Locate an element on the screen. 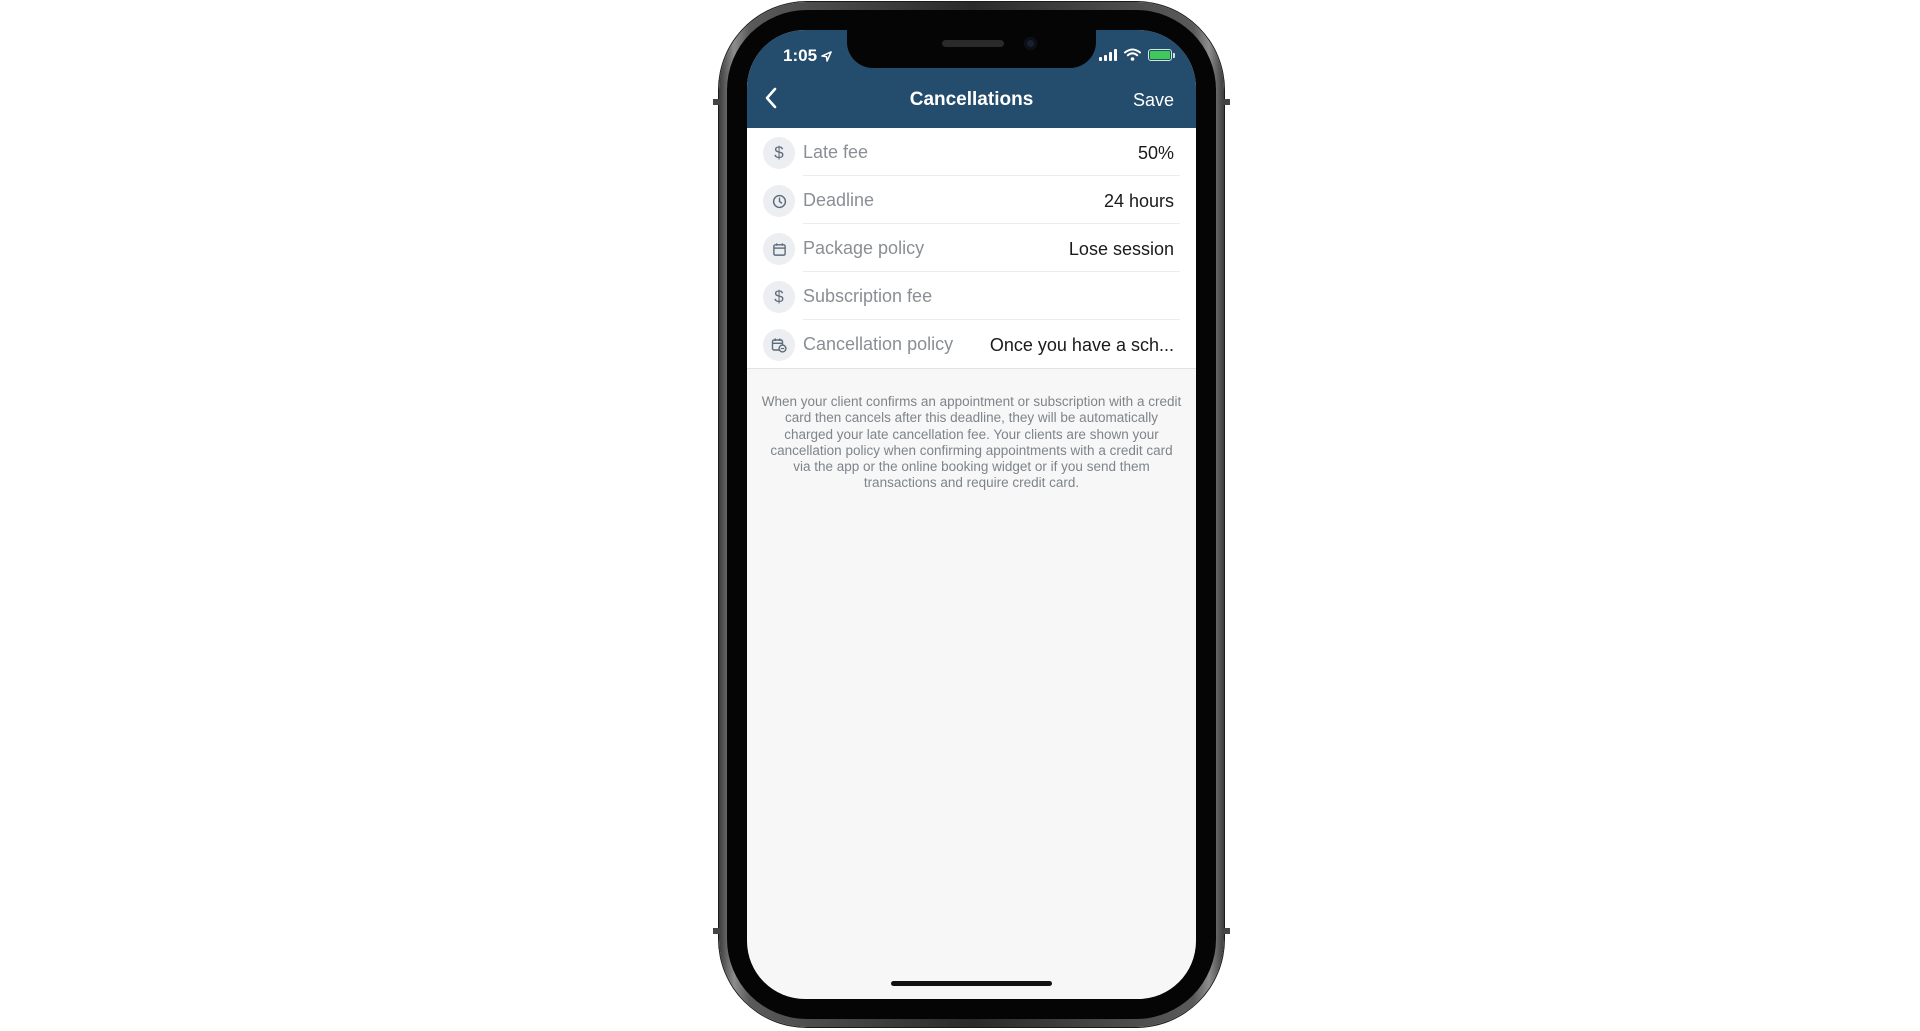  calendar-icon is located at coordinates (779, 249).